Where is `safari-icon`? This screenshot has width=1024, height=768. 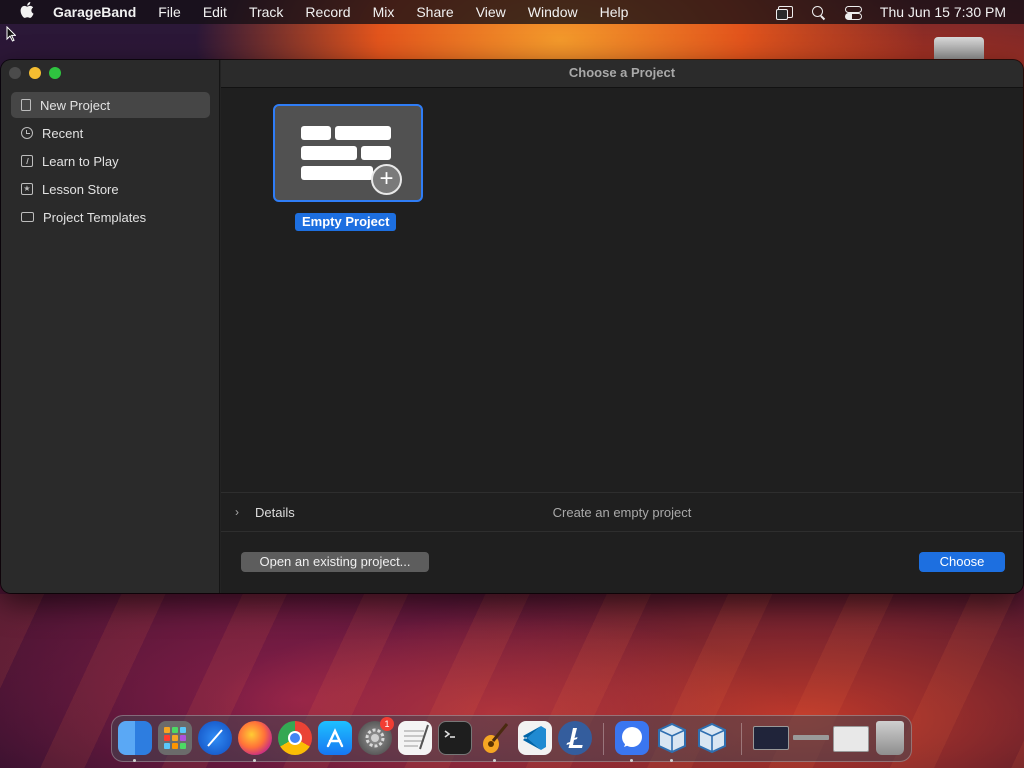 safari-icon is located at coordinates (215, 738).